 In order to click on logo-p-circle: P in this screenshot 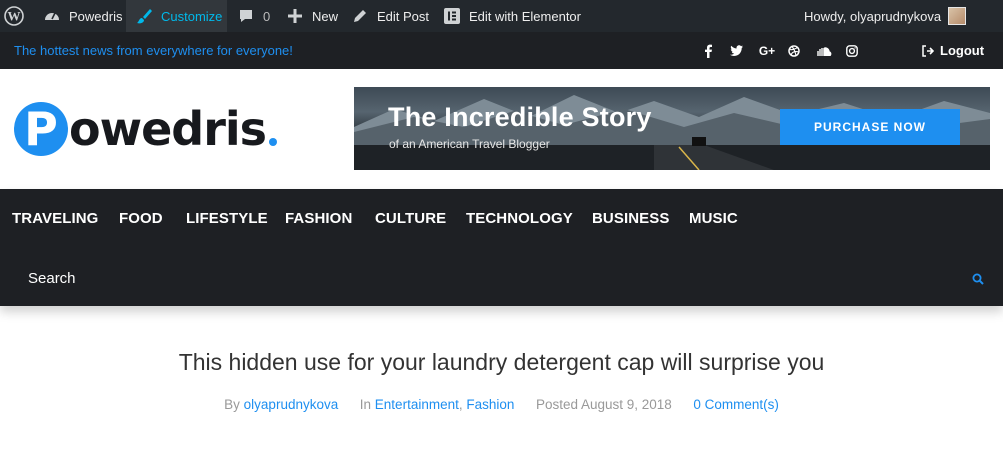, I will do `click(41, 129)`.